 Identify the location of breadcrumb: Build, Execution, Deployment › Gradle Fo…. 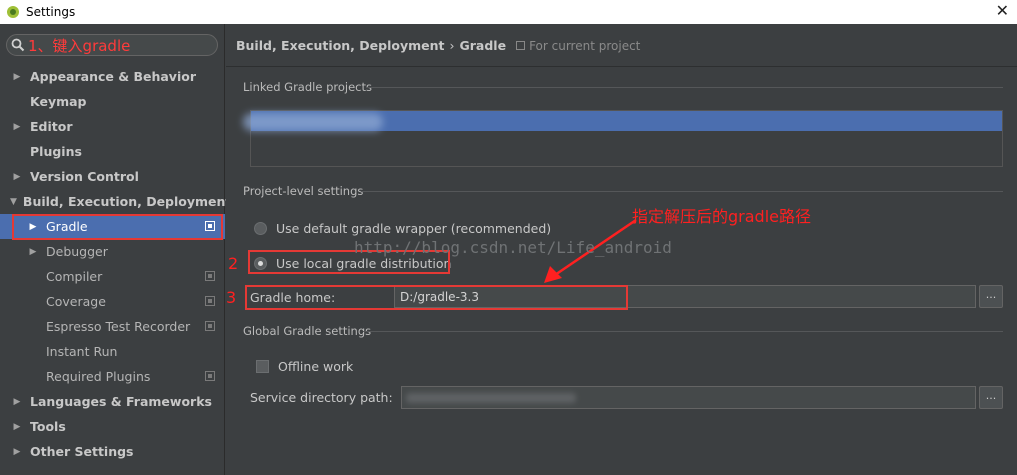
(438, 45).